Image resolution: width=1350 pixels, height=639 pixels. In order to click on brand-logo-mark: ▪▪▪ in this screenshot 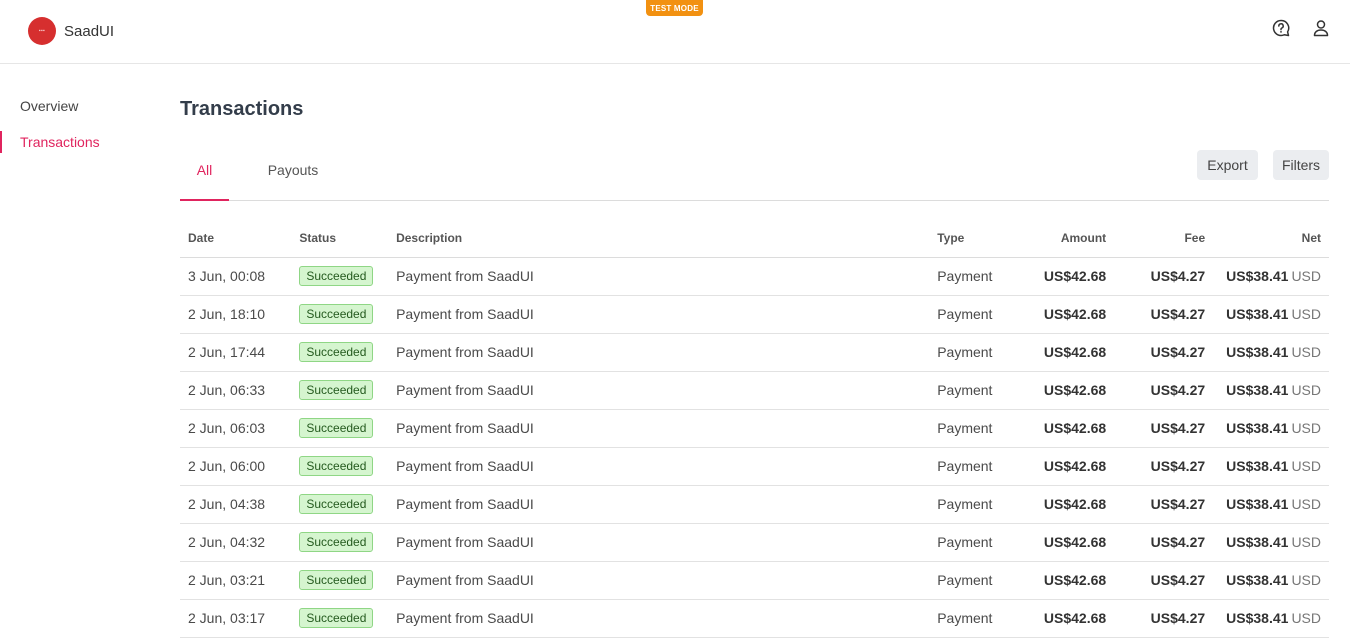, I will do `click(42, 31)`.